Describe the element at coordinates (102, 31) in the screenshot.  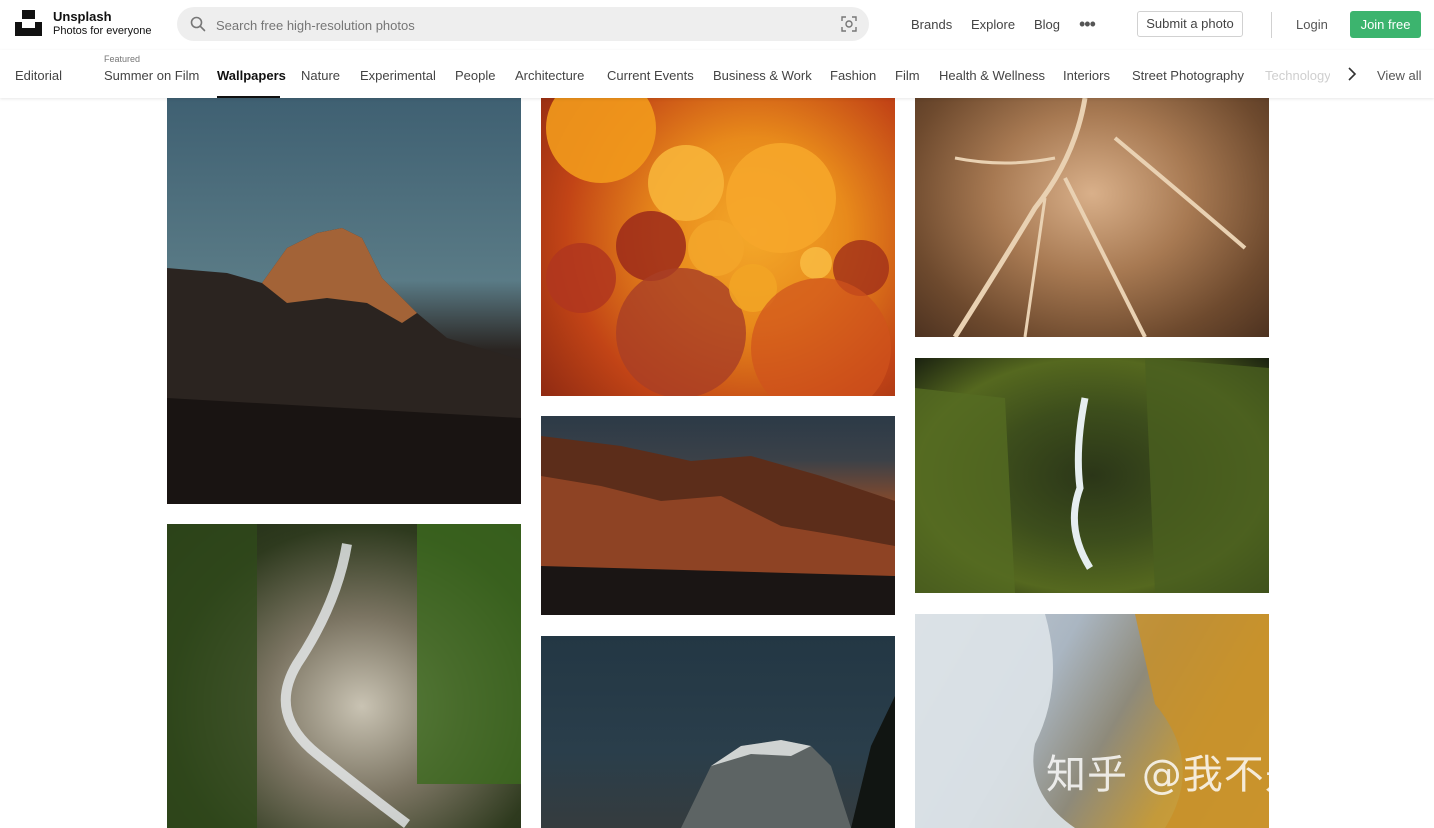
I see `brand-tagline: Photos for everyone` at that location.